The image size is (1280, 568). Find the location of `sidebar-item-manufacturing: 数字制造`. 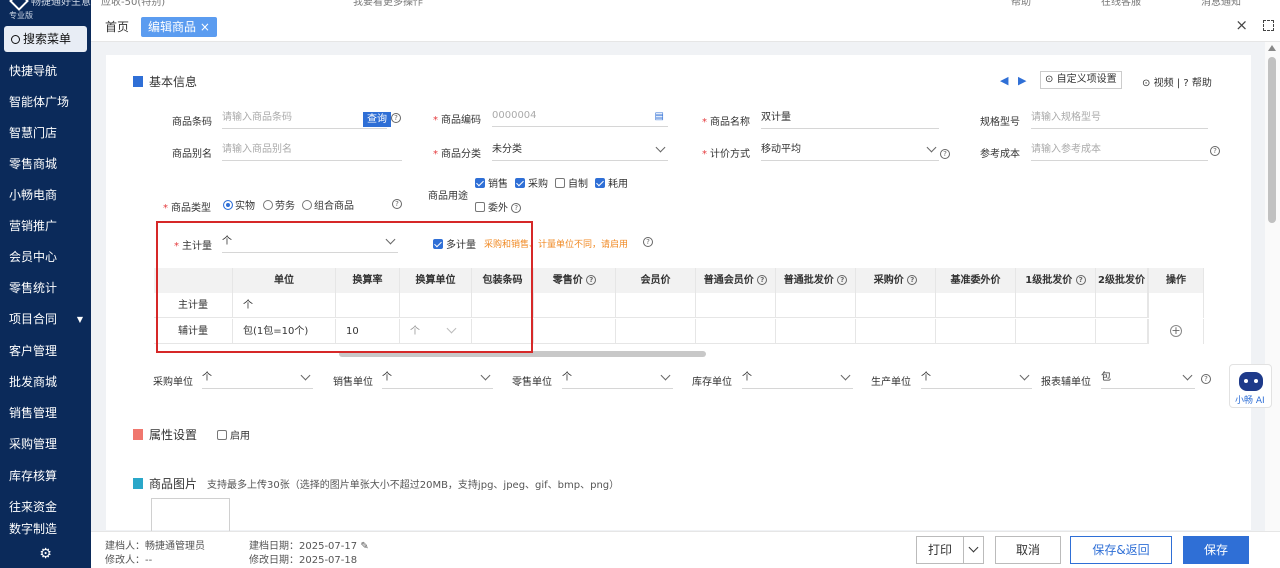

sidebar-item-manufacturing: 数字制造 is located at coordinates (45, 529).